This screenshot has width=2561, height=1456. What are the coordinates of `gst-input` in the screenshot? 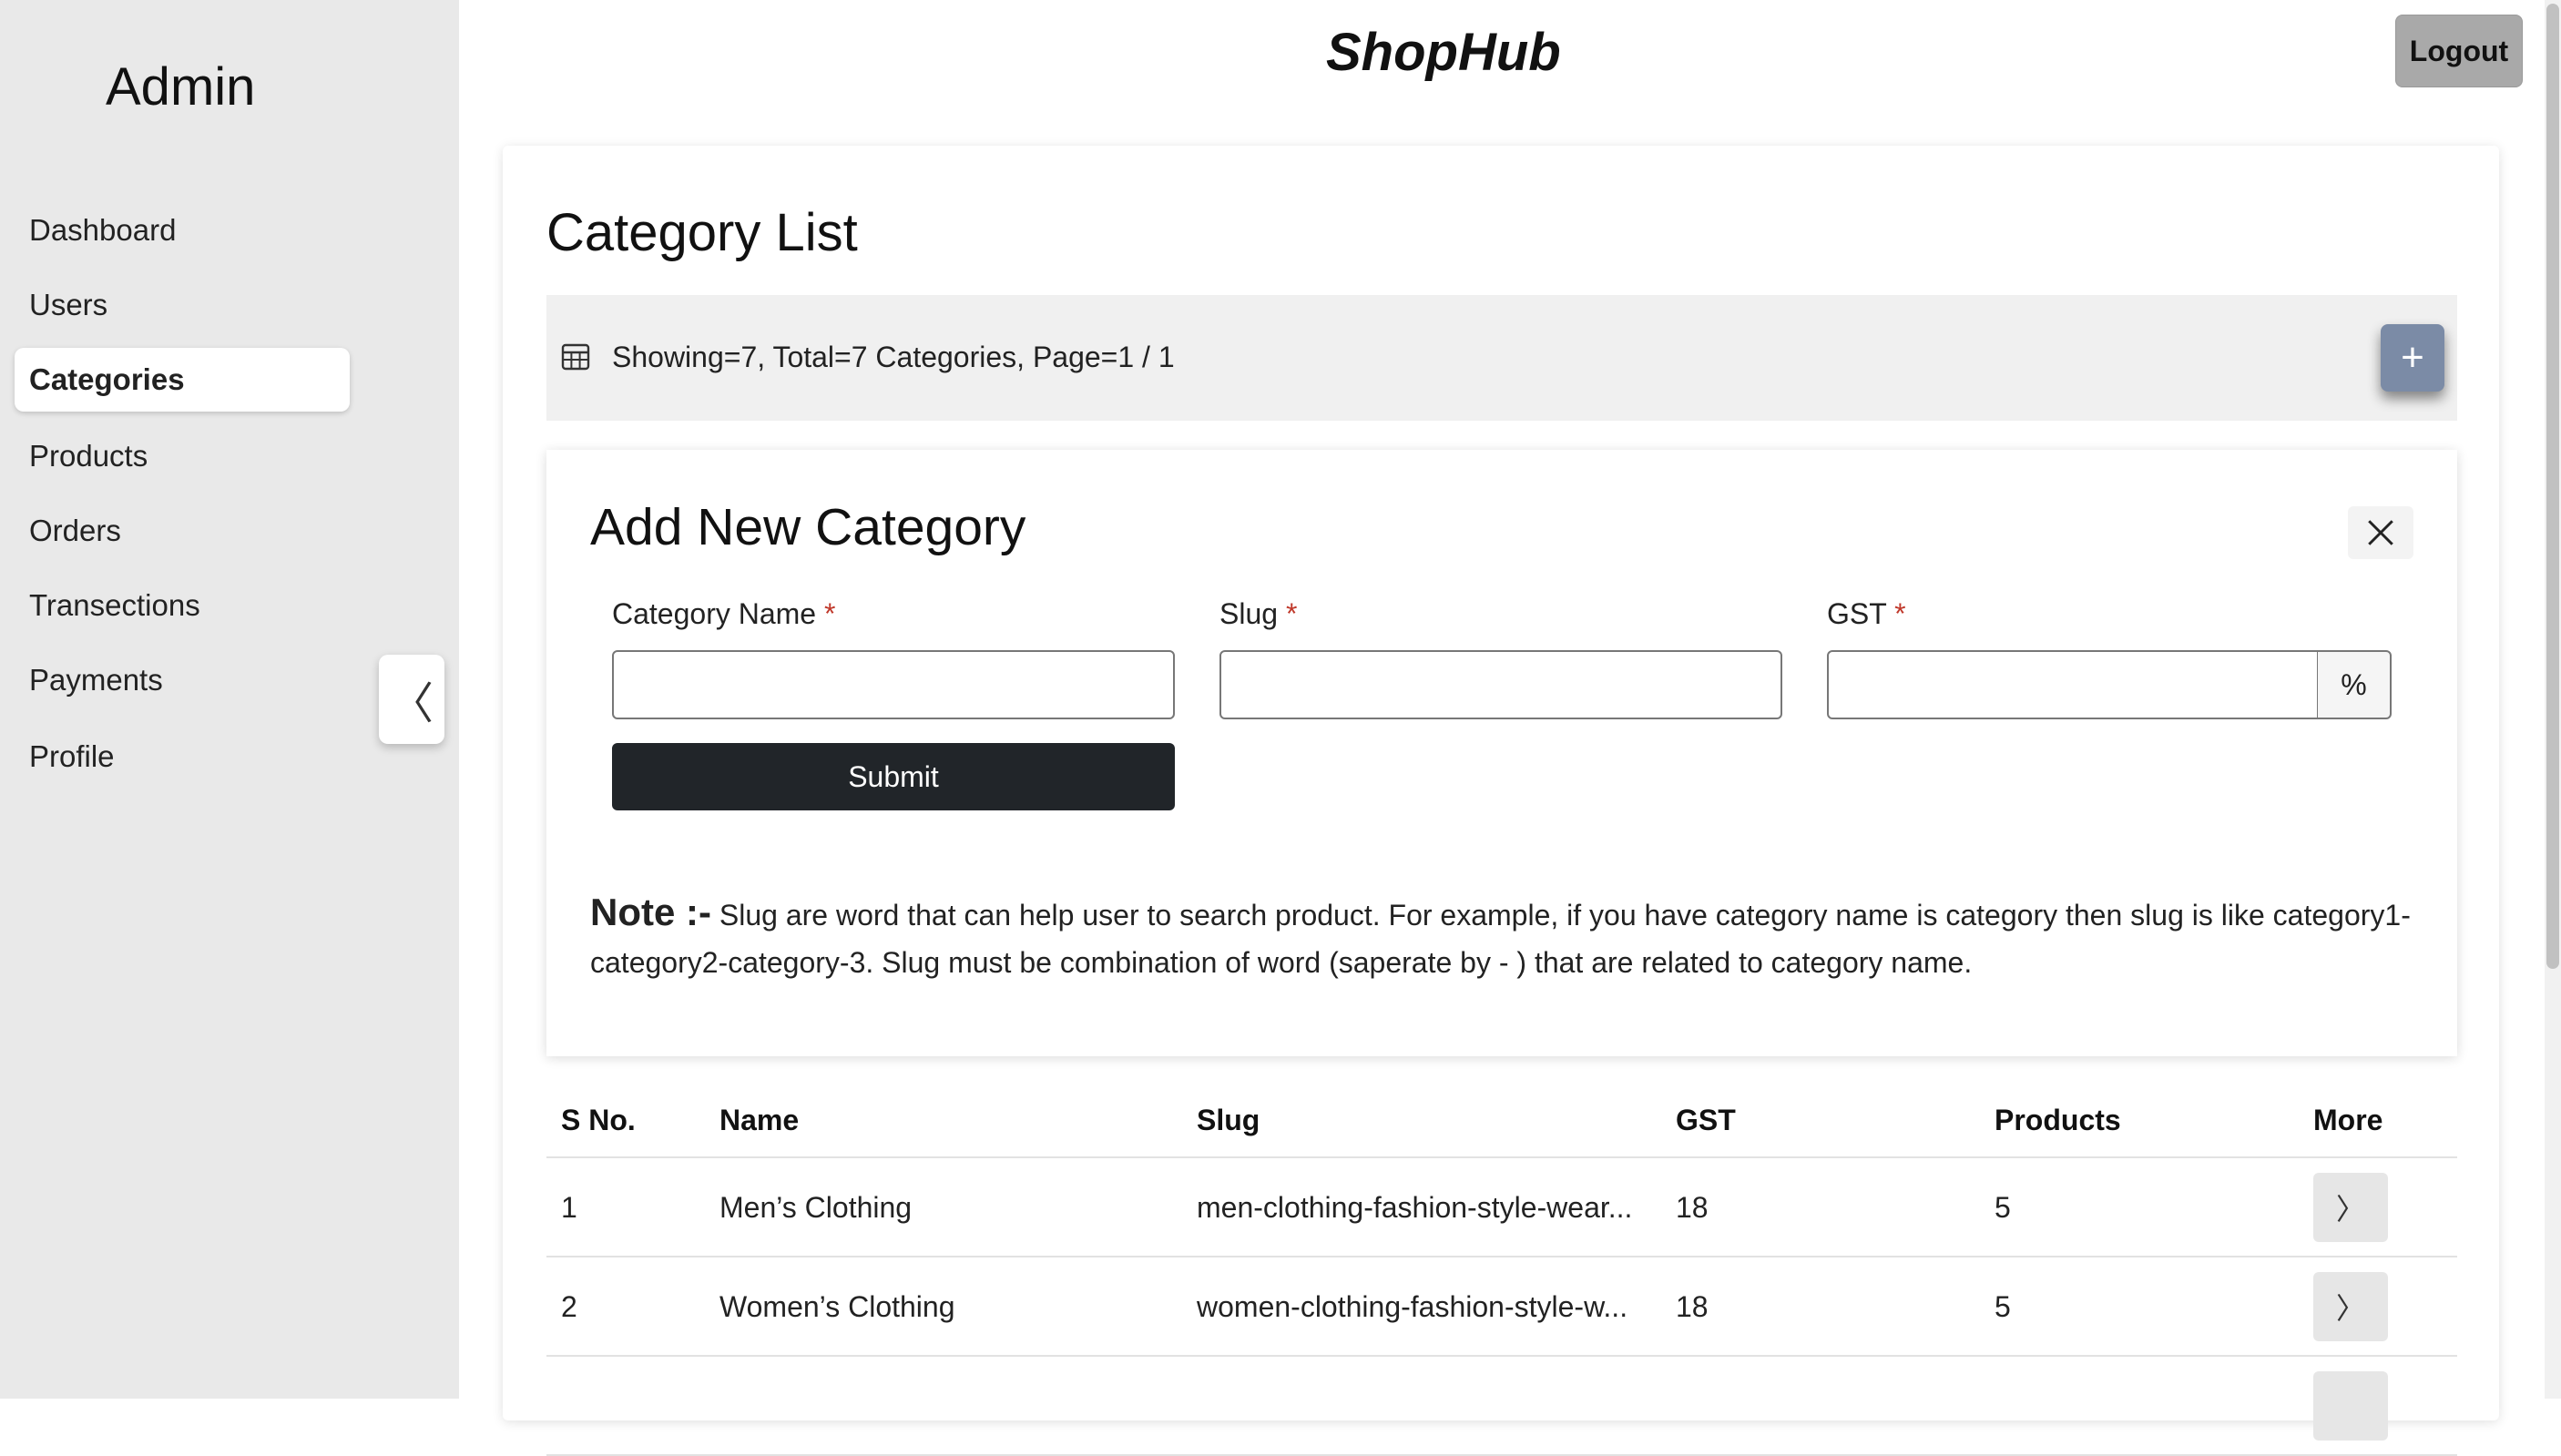 It's located at (2073, 684).